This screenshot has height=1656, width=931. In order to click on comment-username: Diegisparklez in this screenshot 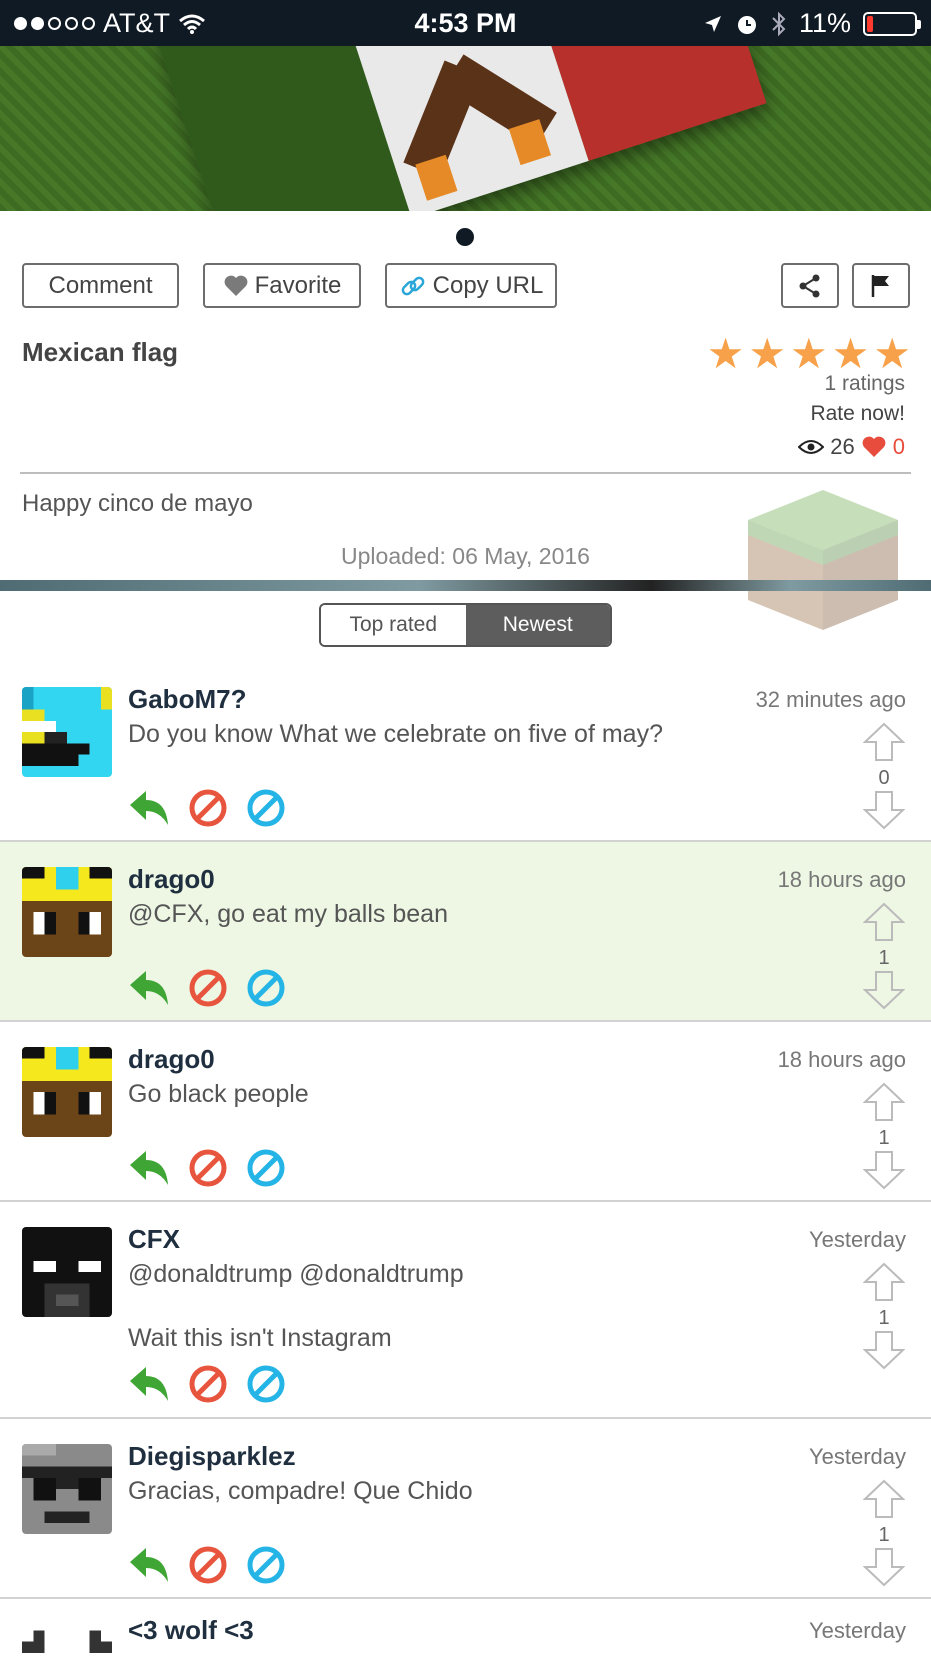, I will do `click(212, 1456)`.